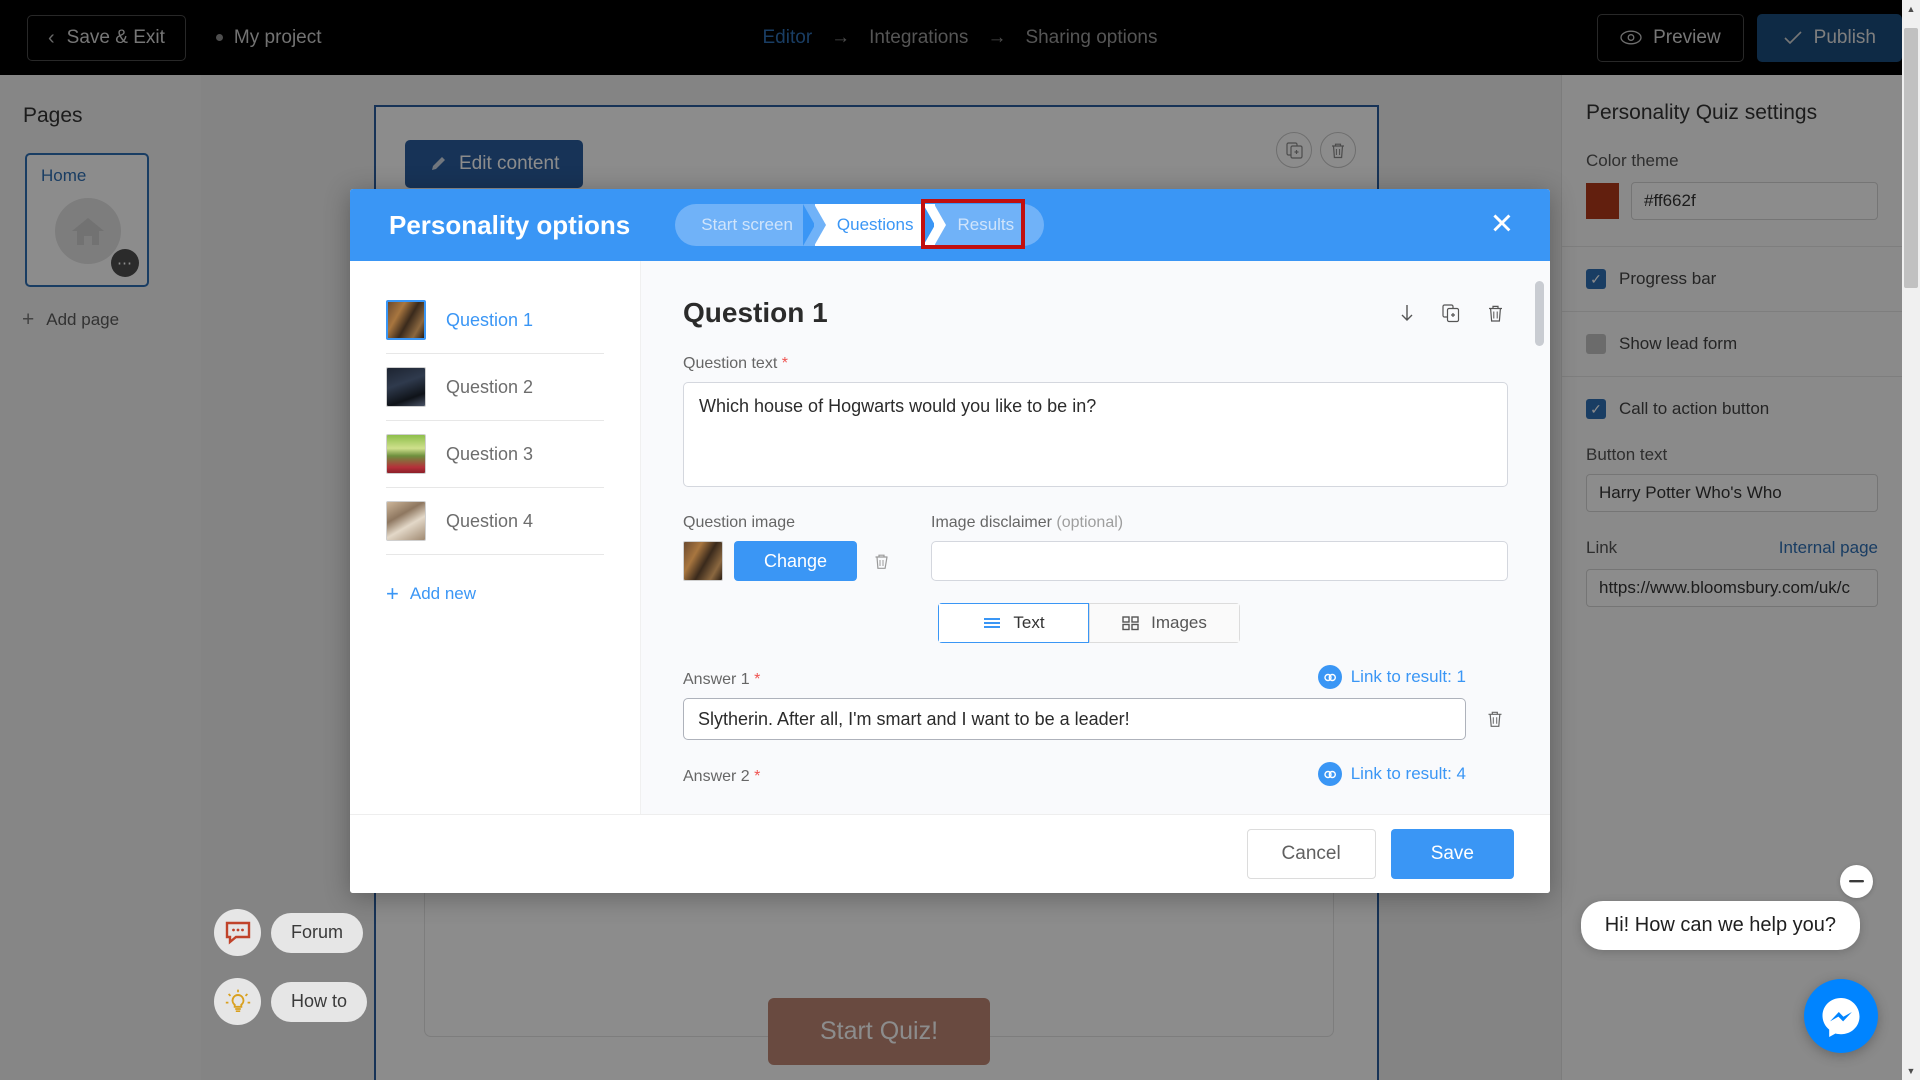 The image size is (1920, 1080). I want to click on scrollbar-thumb, so click(1911, 158).